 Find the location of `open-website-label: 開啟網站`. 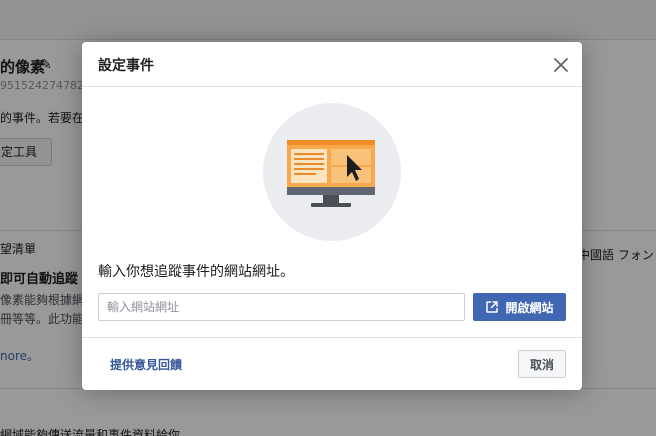

open-website-label: 開啟網站 is located at coordinates (529, 307).